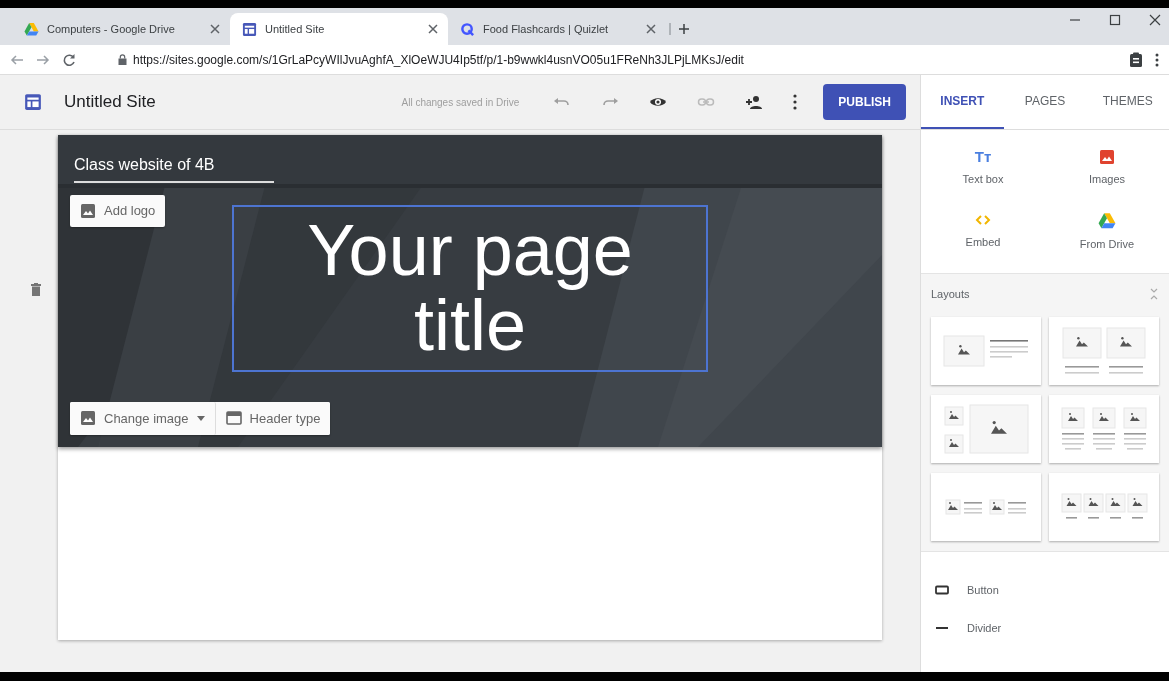 This screenshot has width=1169, height=681. I want to click on header-type-icon, so click(233, 418).